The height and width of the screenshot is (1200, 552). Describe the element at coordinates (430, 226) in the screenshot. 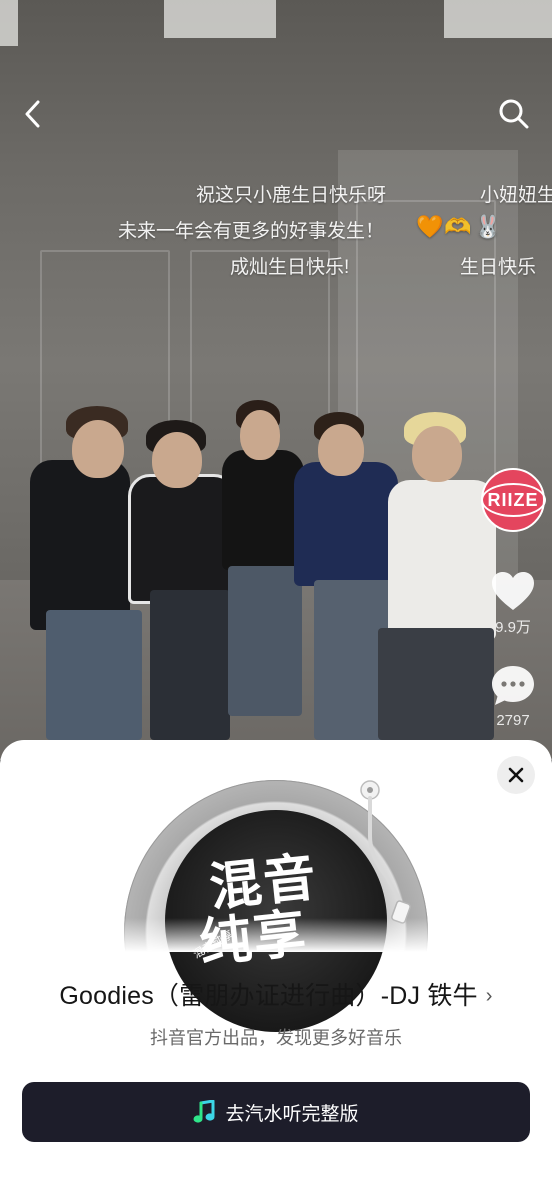

I see `danmaku-emoji: 🧡` at that location.